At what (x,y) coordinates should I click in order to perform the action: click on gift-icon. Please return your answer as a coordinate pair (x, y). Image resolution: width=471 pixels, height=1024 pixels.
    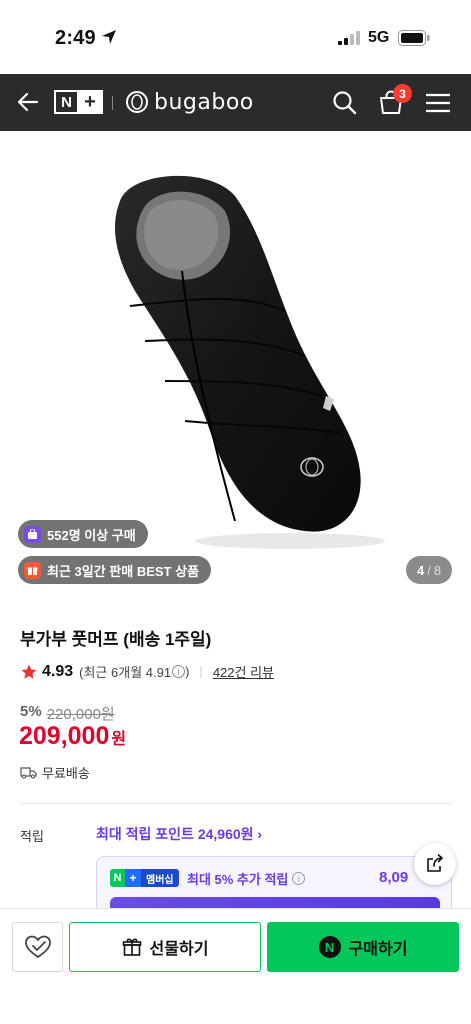
    Looking at the image, I should click on (131, 947).